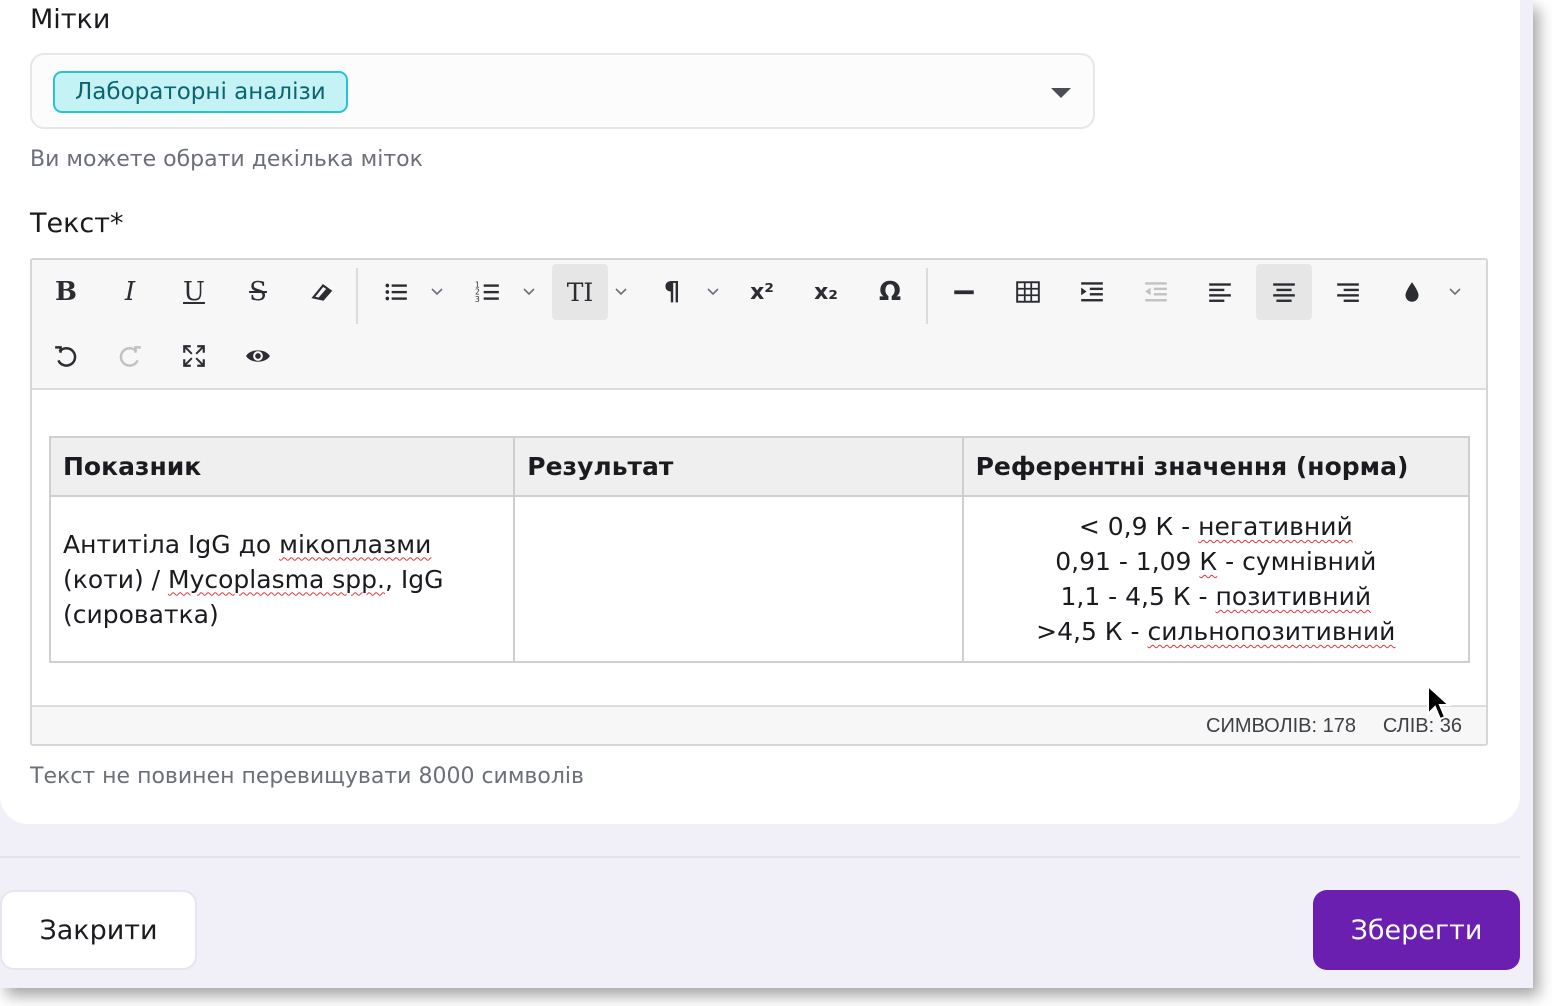 The image size is (1552, 1006). What do you see at coordinates (98, 930) in the screenshot?
I see `close-button: Закрити` at bounding box center [98, 930].